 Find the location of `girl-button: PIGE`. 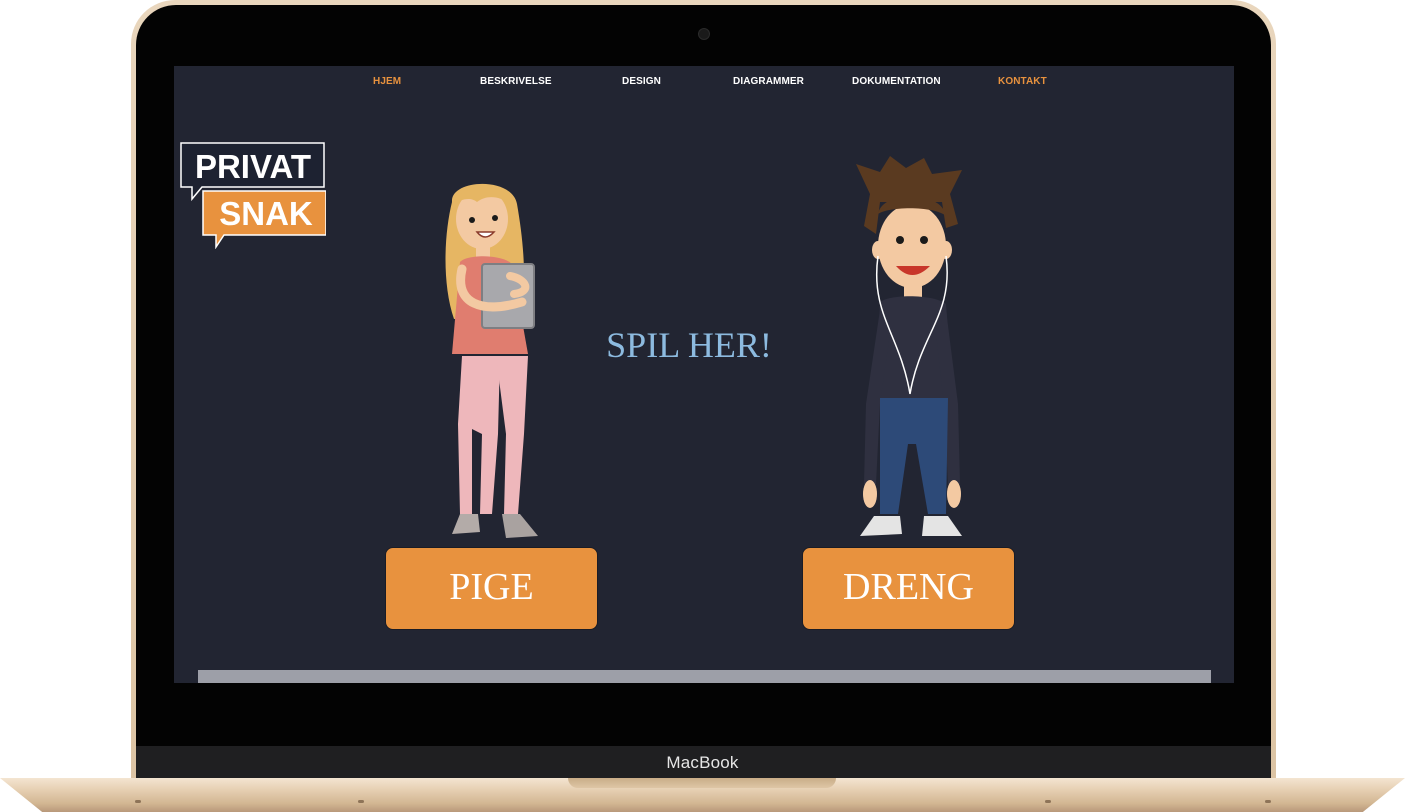

girl-button: PIGE is located at coordinates (491, 588).